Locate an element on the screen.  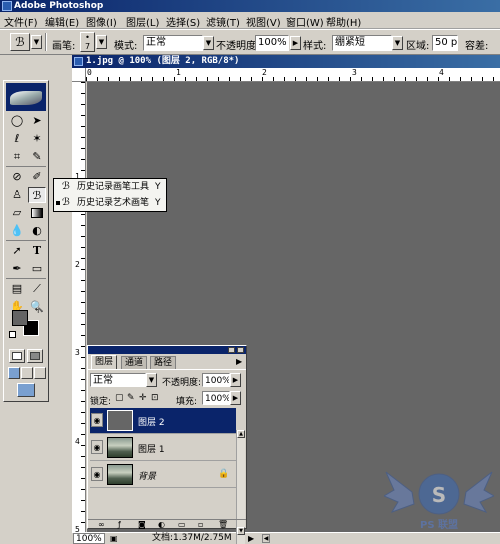
ruler-h-label: 3 is located at coordinates (354, 72).